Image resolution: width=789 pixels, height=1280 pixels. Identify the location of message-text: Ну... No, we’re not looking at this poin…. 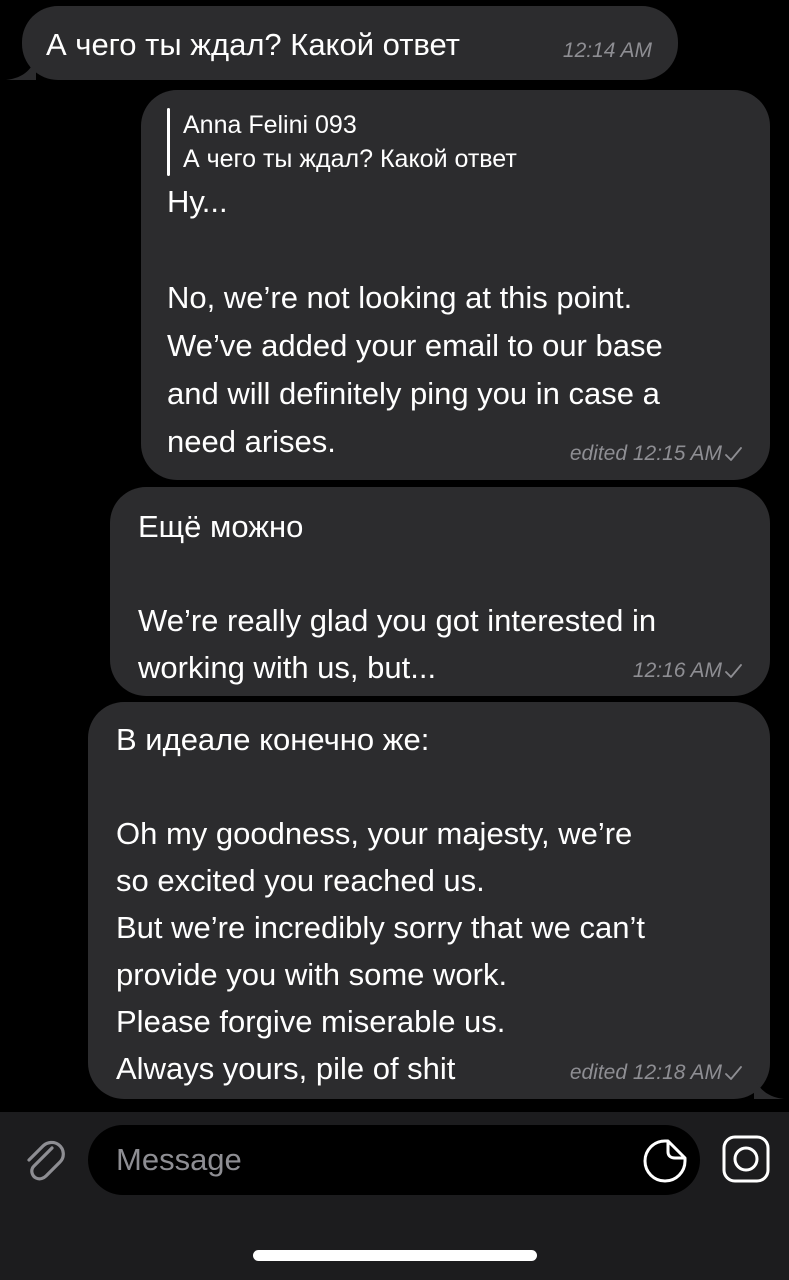
(415, 321).